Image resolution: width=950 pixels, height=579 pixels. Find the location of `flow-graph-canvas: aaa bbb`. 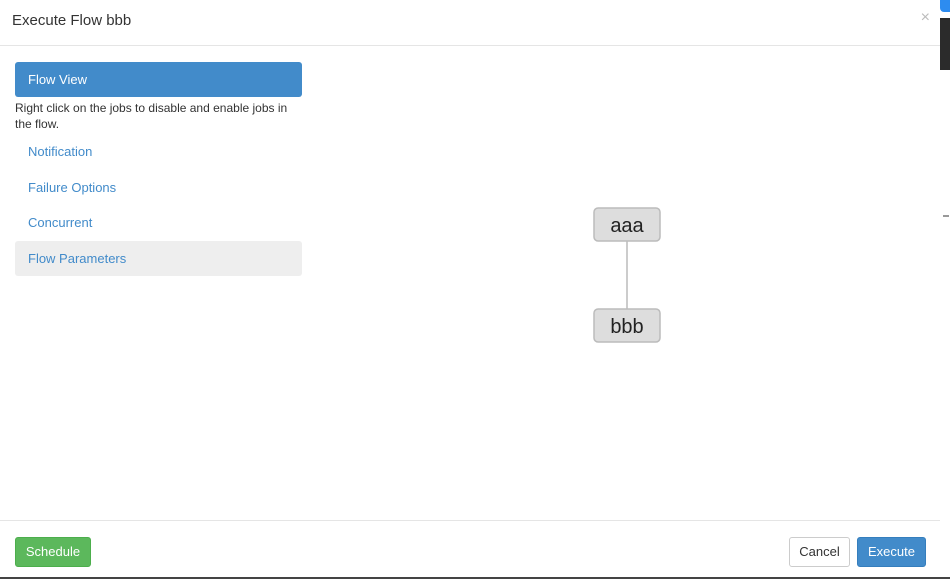

flow-graph-canvas: aaa bbb is located at coordinates (627, 275).